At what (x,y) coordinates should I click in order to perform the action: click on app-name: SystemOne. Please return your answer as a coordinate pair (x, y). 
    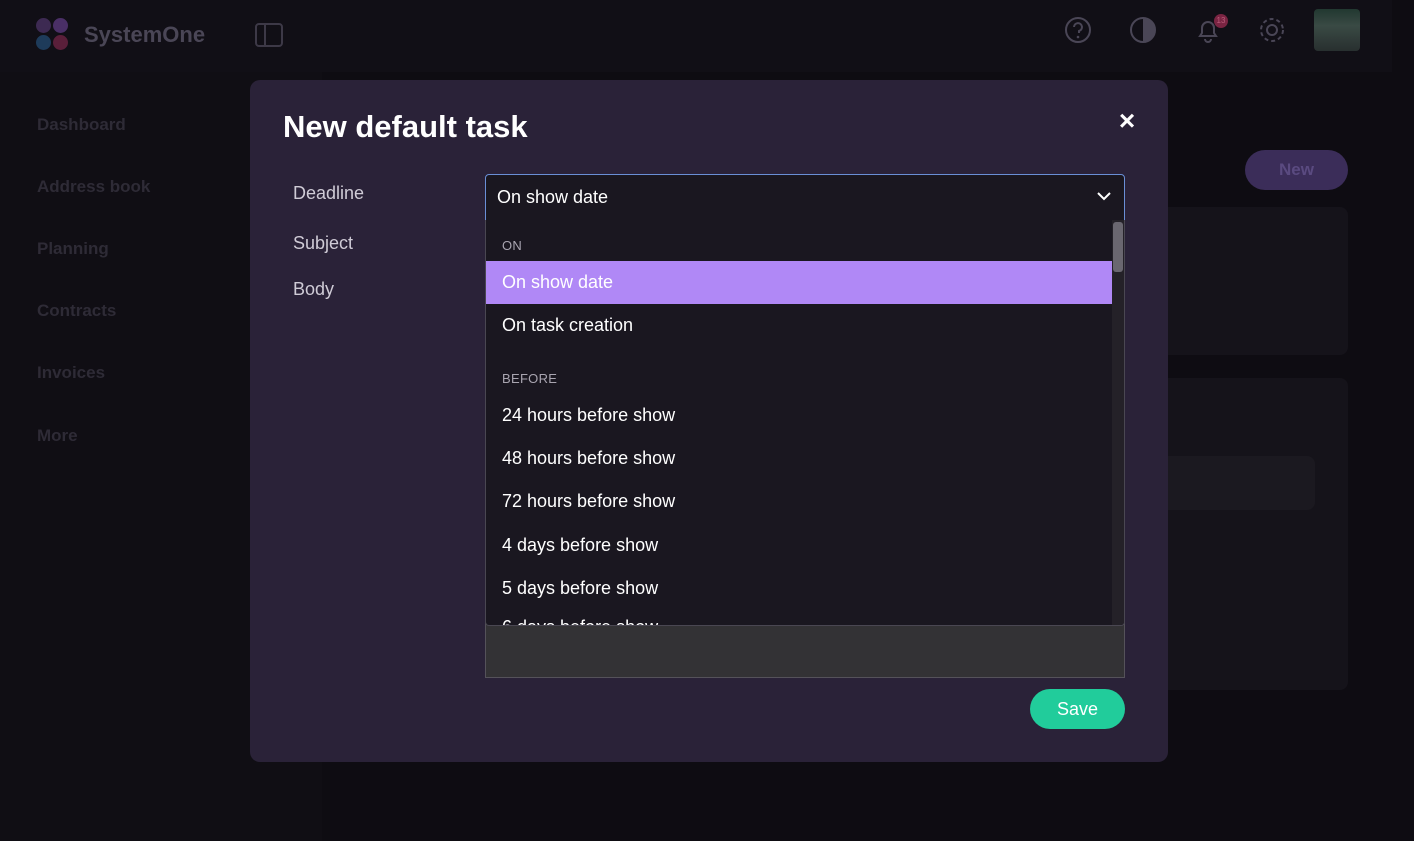
    Looking at the image, I should click on (145, 34).